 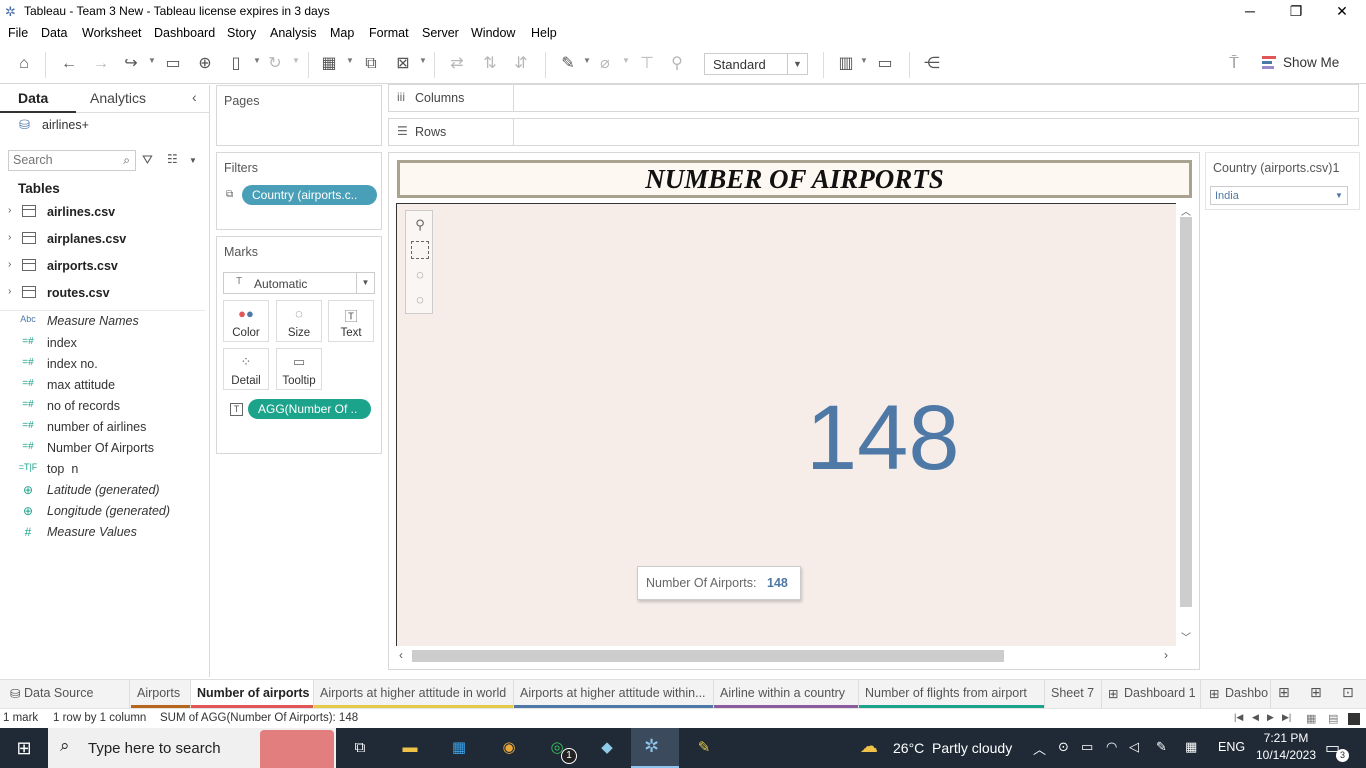 I want to click on labels-icon: ⊤, so click(x=647, y=64).